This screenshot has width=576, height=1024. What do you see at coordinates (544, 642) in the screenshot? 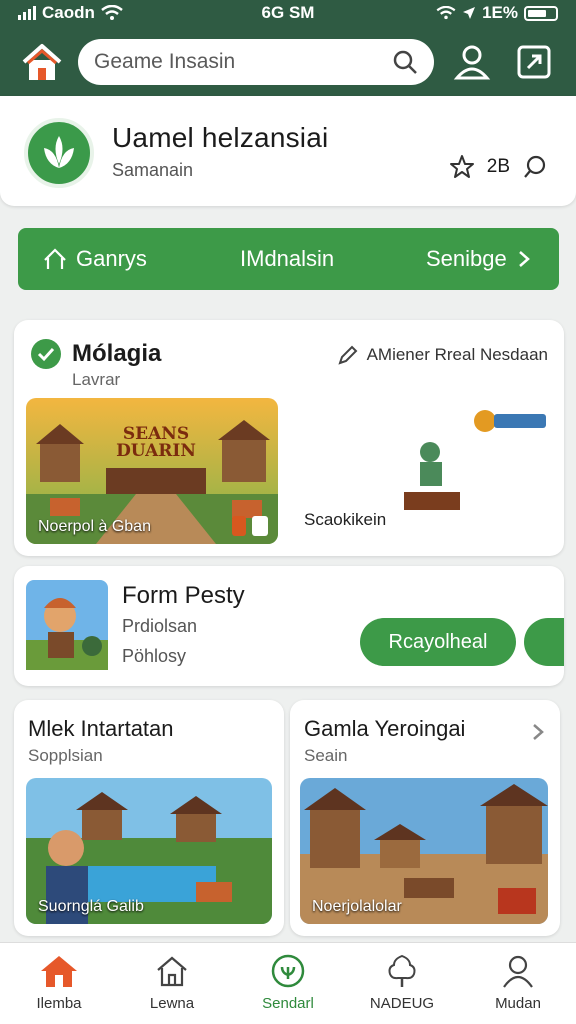
I see `next-button` at bounding box center [544, 642].